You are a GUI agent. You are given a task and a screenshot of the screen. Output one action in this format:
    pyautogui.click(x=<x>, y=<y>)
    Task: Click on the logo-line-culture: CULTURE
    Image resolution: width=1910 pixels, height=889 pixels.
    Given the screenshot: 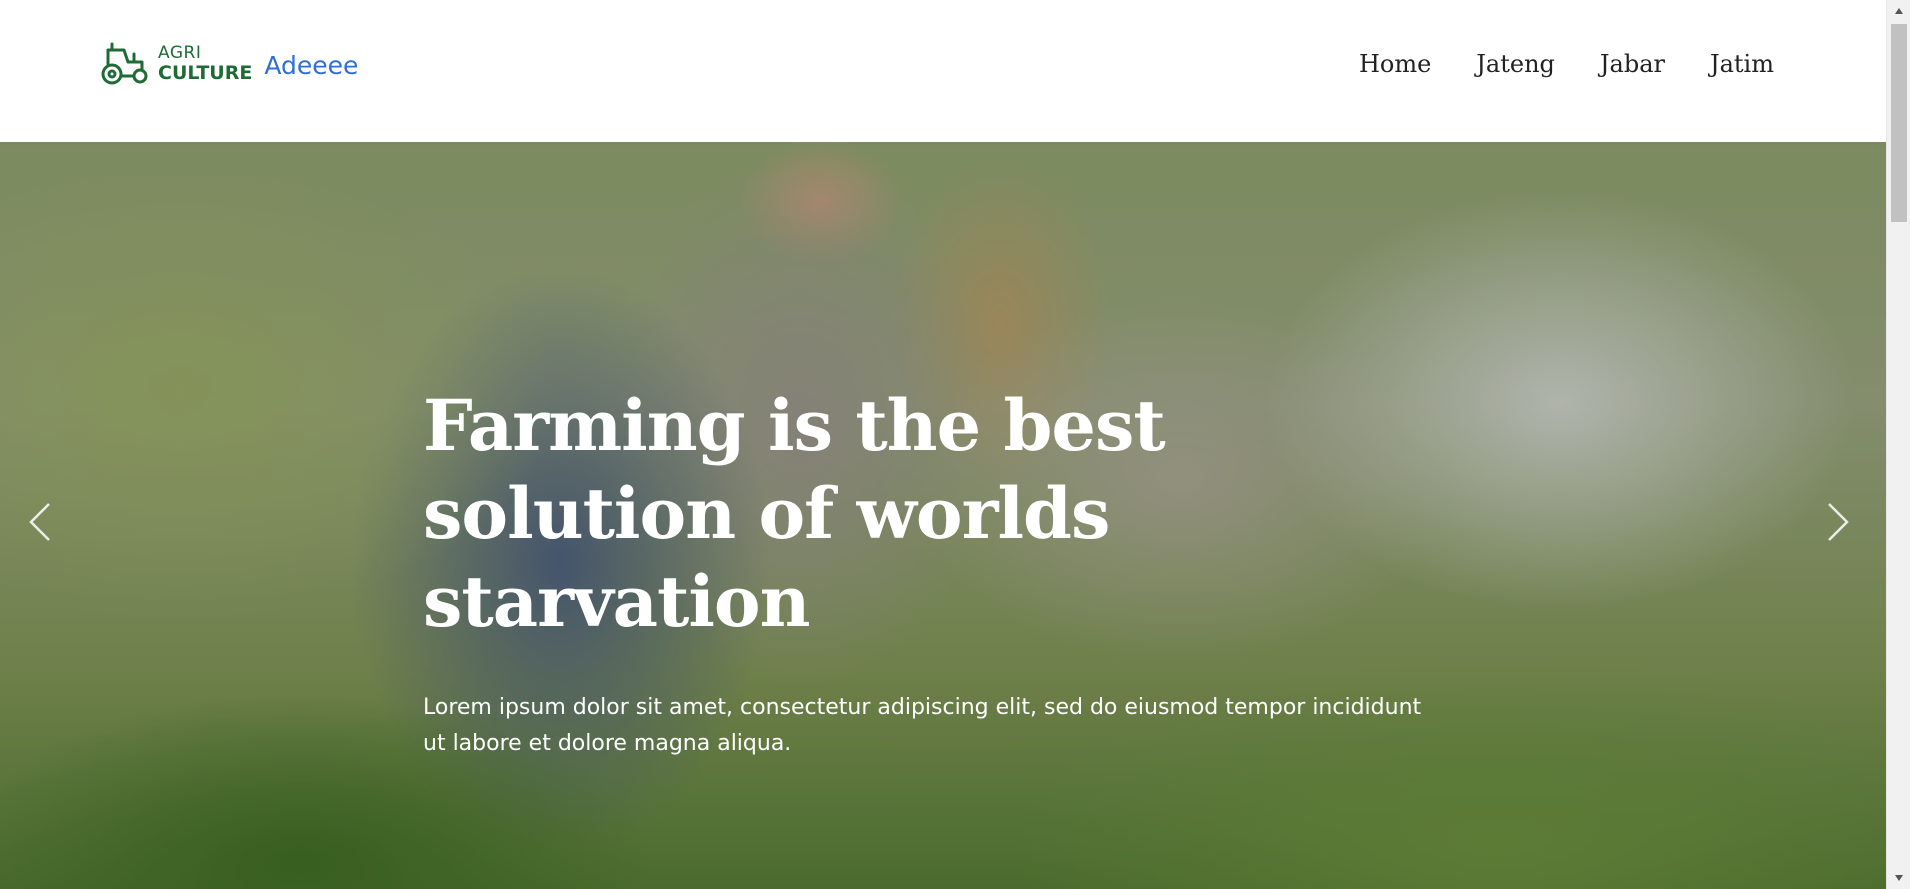 What is the action you would take?
    pyautogui.click(x=205, y=73)
    